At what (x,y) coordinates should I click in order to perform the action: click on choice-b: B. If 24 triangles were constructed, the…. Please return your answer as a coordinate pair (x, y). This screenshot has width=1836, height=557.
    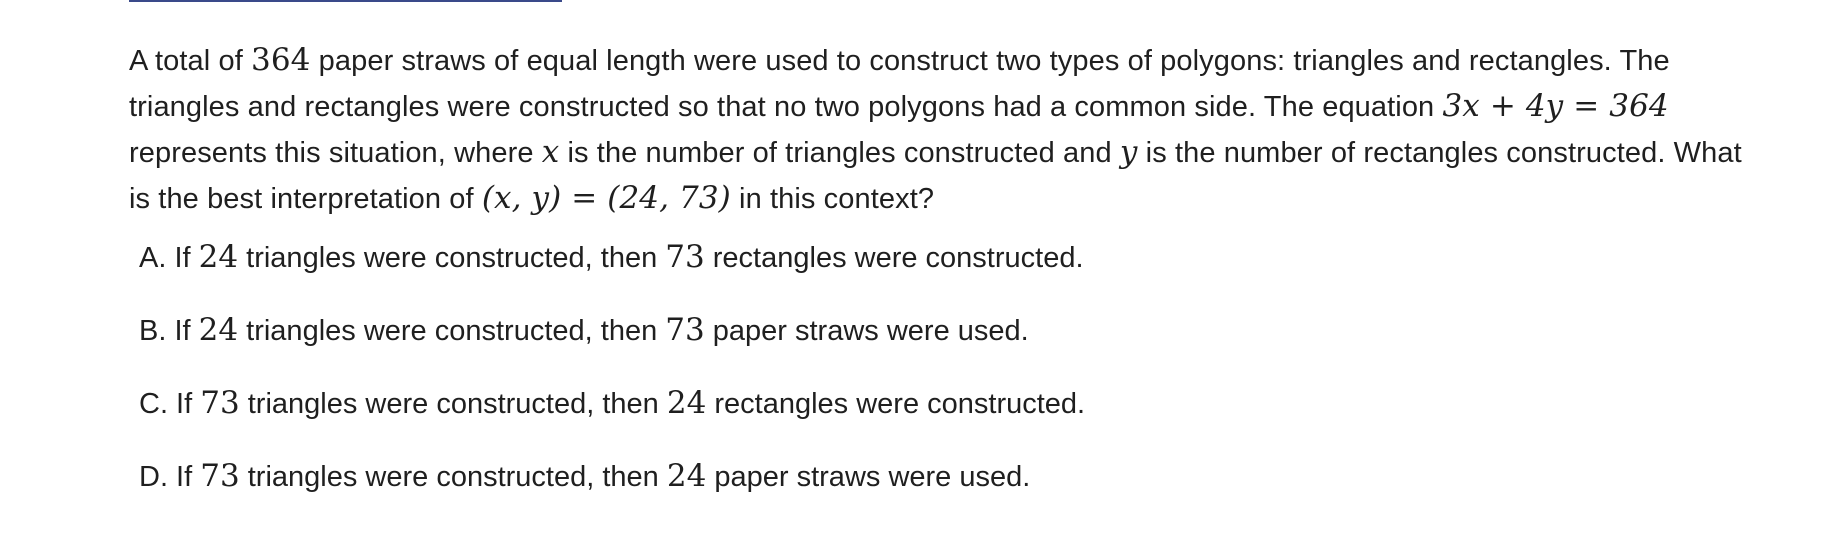
    Looking at the image, I should click on (612, 344).